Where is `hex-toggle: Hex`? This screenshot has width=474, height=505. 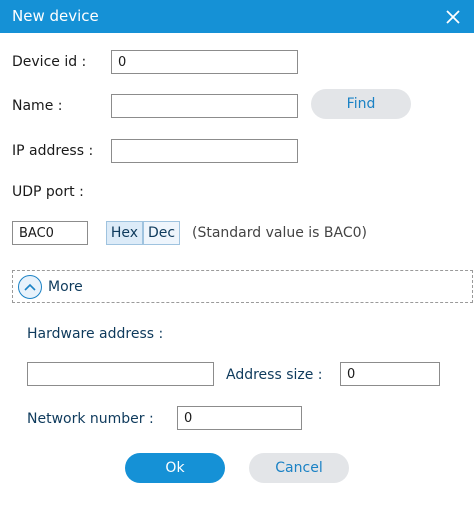
hex-toggle: Hex is located at coordinates (124, 233).